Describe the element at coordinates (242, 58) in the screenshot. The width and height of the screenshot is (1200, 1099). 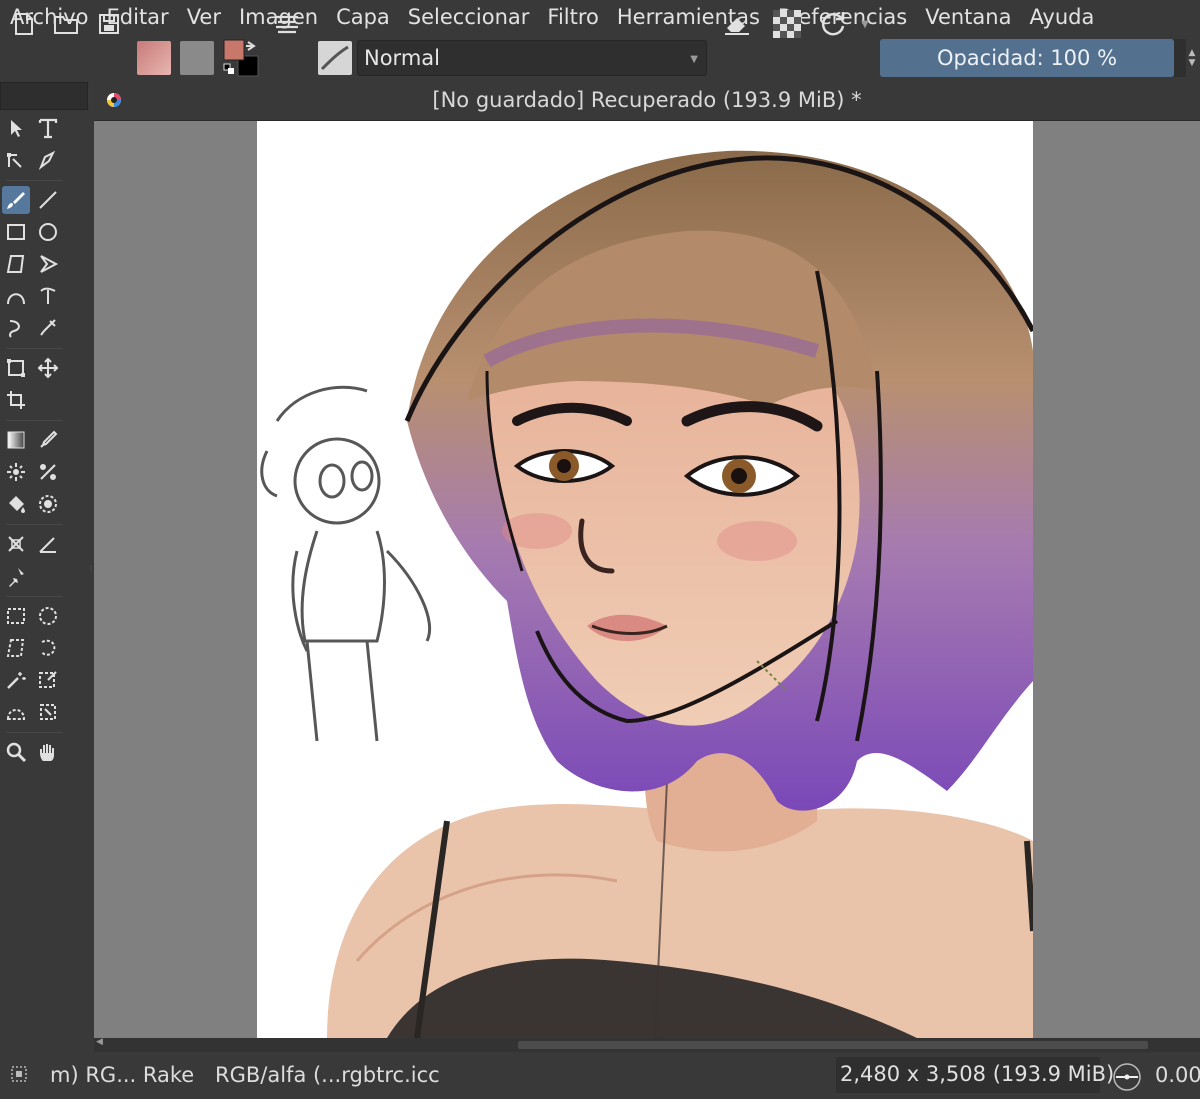
I see `color-swap-widget` at that location.